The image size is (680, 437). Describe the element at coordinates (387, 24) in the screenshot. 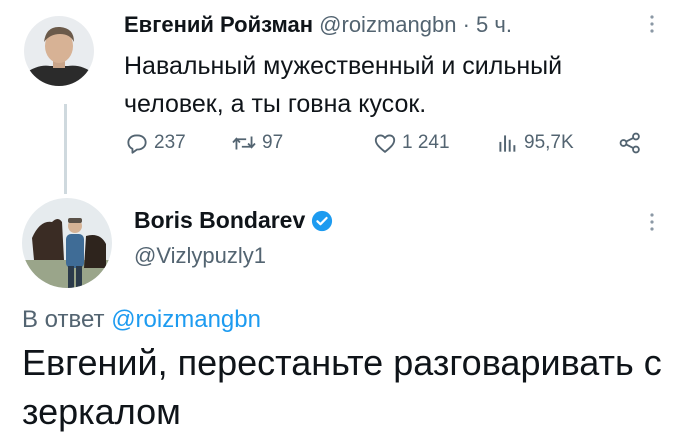

I see `tweet1-handle: @roizmangbn` at that location.